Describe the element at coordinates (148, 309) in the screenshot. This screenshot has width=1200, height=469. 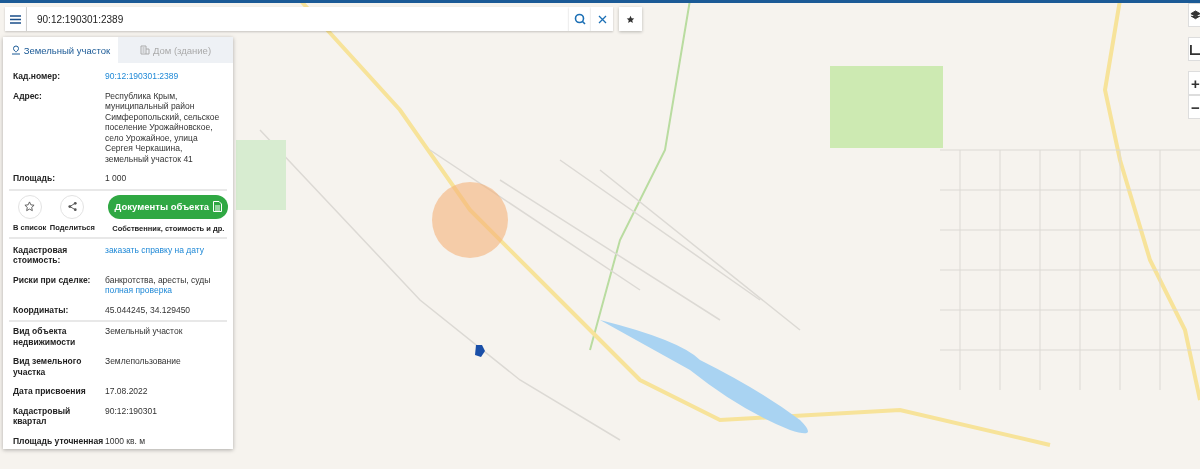
I see `field-value: 45.044245, 34.129450` at that location.